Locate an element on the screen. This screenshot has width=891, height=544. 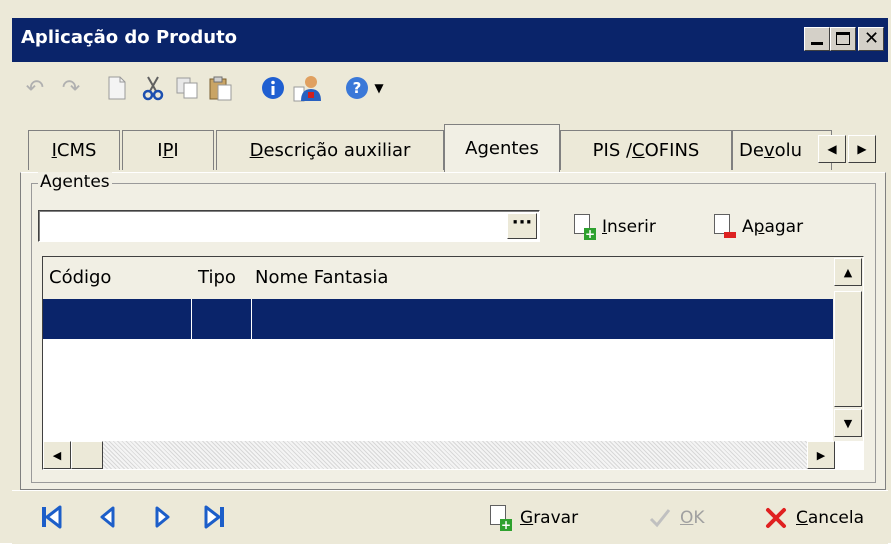
add-document-icon: + is located at coordinates (584, 227).